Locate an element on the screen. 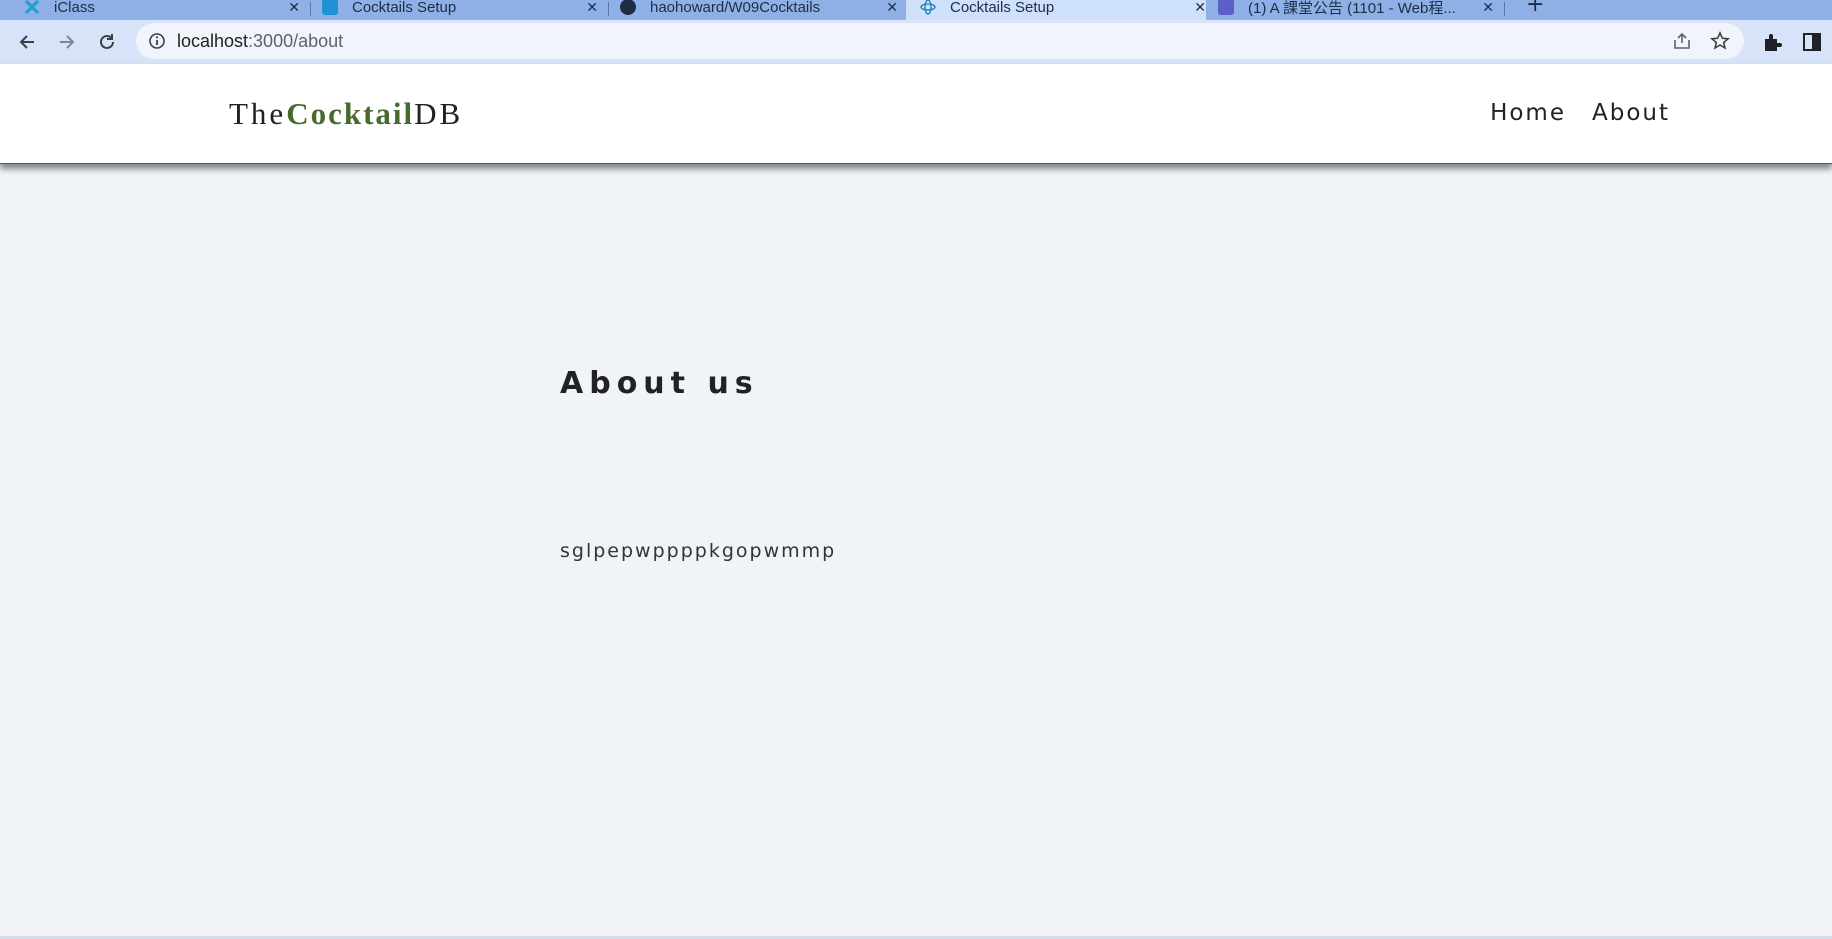 The image size is (1832, 939). arrow-right-icon is located at coordinates (67, 42).